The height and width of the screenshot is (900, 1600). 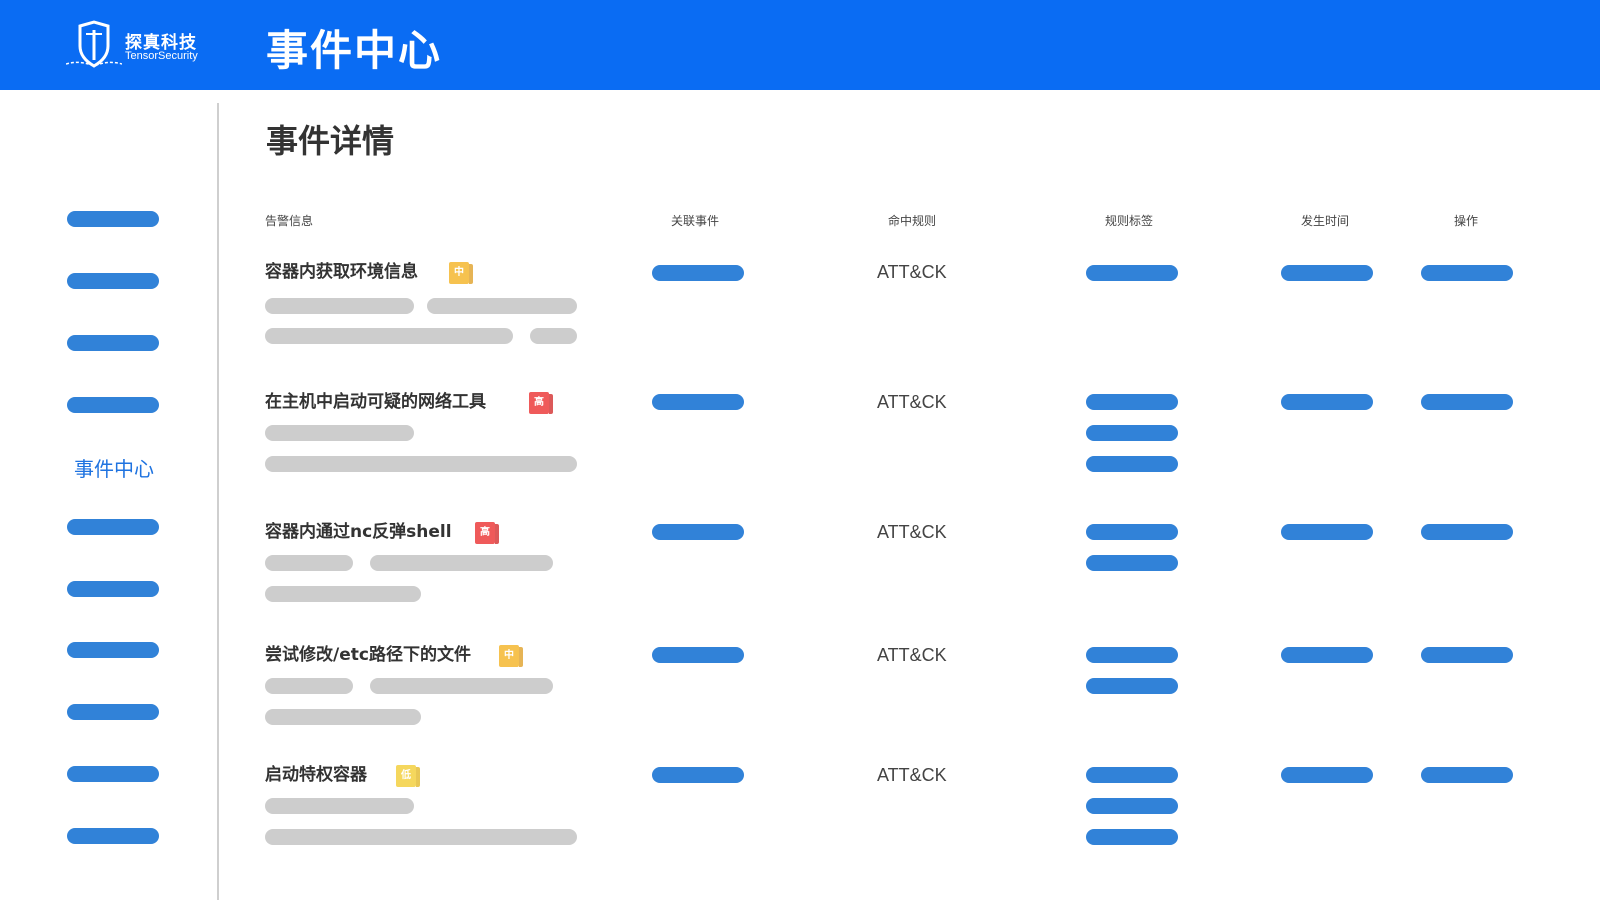 I want to click on brand-logo: 探真科技 TensorSecurity, so click(x=136, y=45).